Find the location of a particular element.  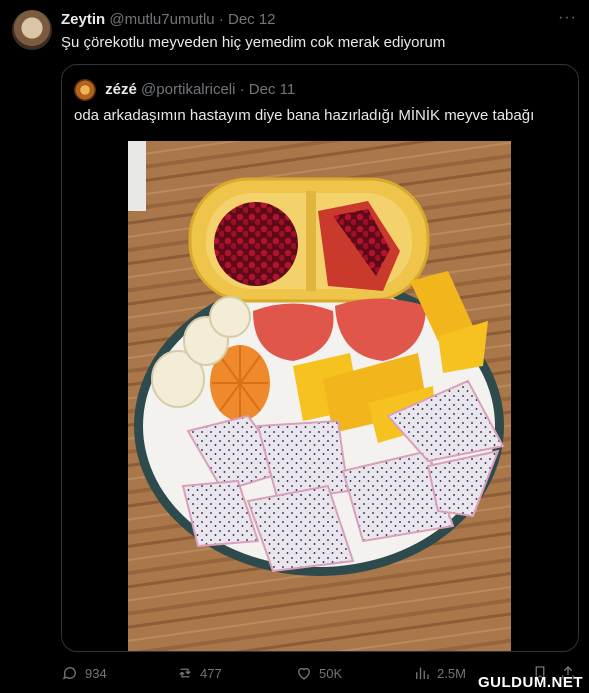

views-button: 2.5M is located at coordinates (439, 673).